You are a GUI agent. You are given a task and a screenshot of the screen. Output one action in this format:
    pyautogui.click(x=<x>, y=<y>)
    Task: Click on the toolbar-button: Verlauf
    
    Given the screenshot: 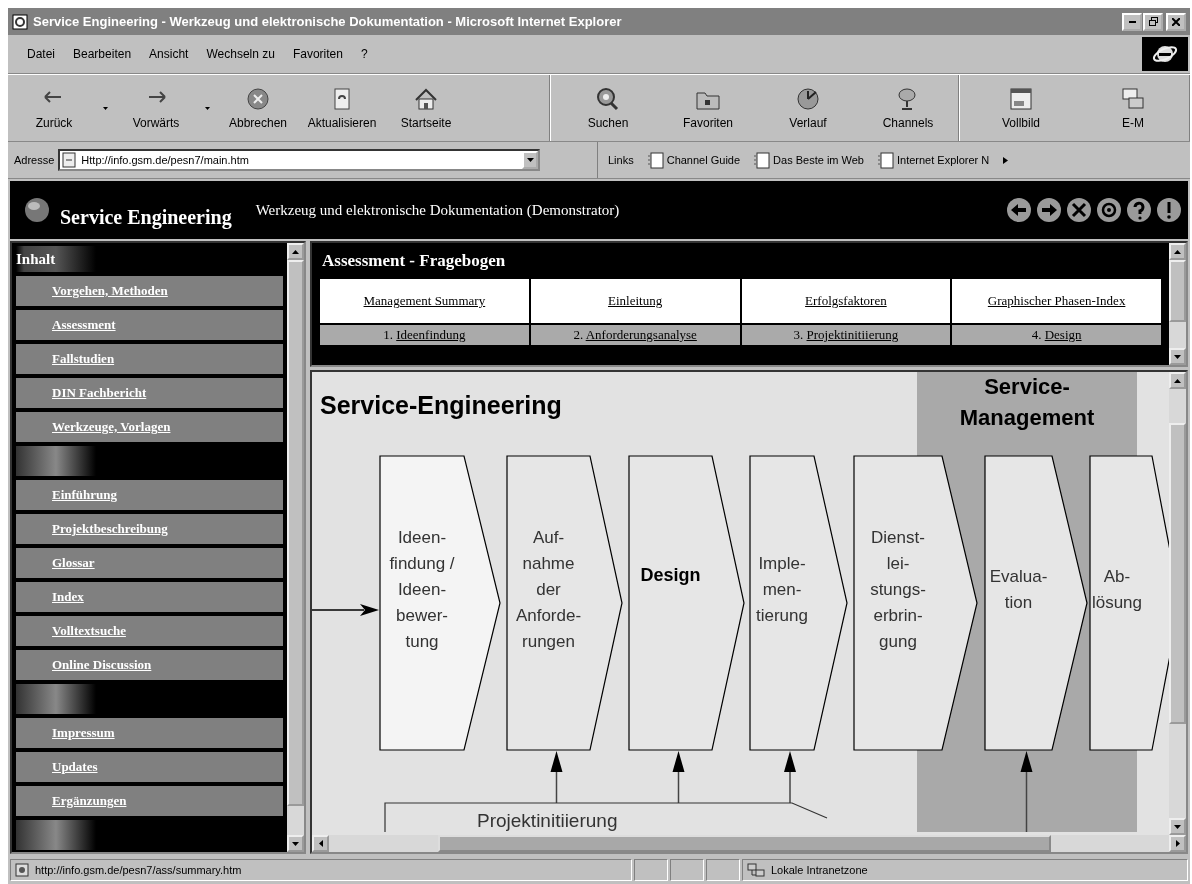 What is the action you would take?
    pyautogui.click(x=808, y=108)
    